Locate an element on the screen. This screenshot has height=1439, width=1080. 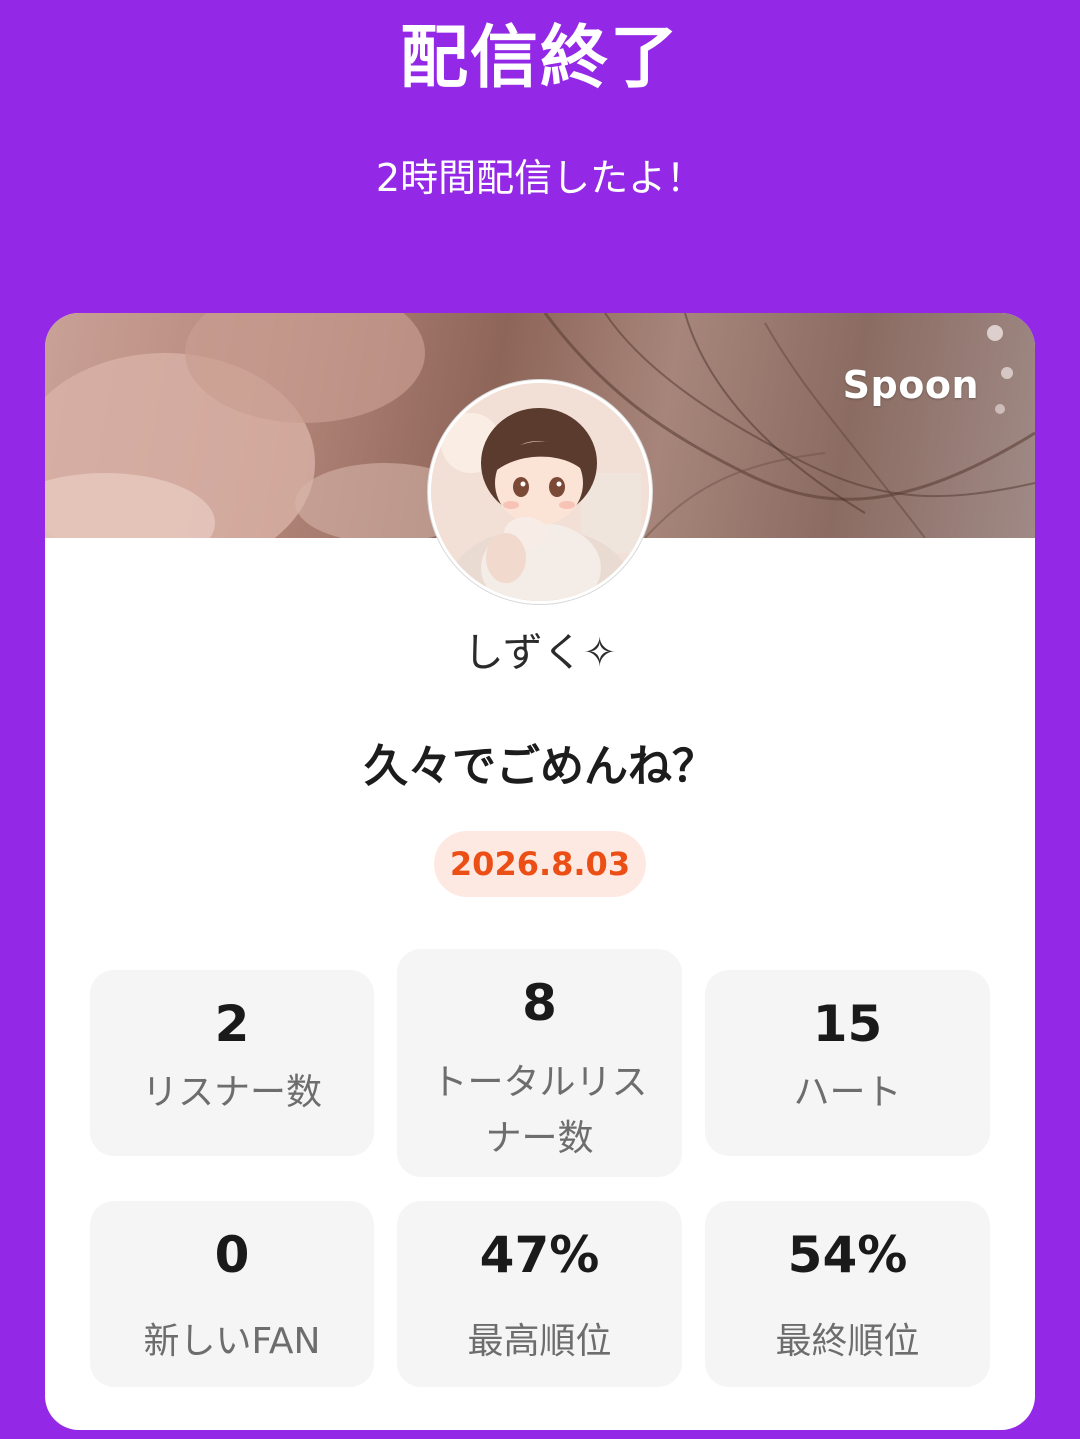
stat-final-rank: 54% 最終順位 is located at coordinates (847, 1294).